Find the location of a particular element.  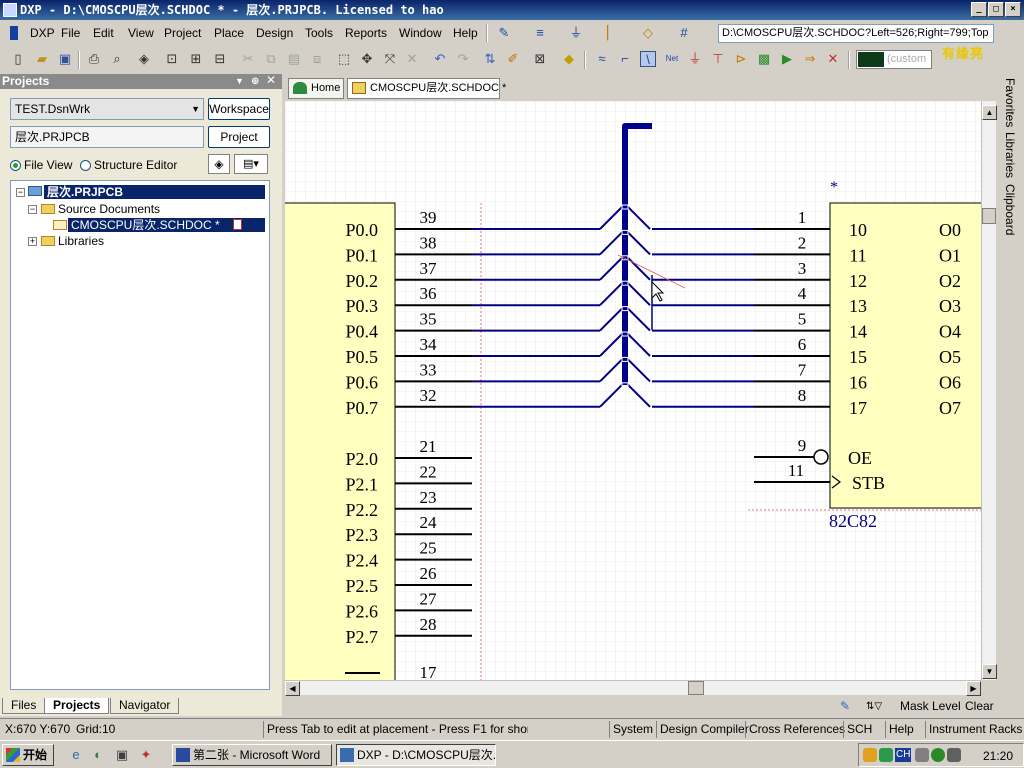

place-vcc-icon: ⊤ is located at coordinates (718, 59).